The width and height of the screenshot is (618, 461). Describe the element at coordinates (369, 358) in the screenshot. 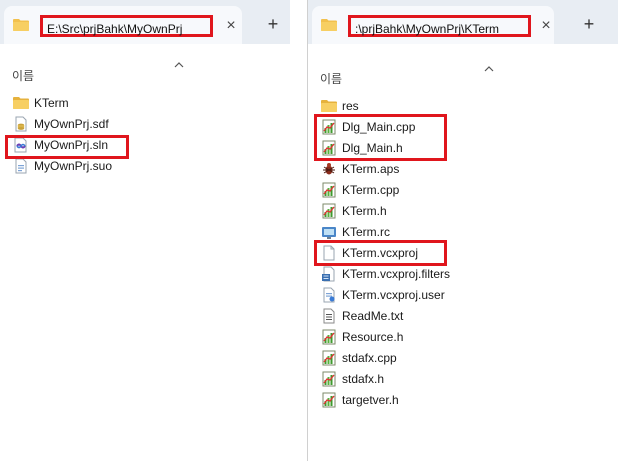

I see `file-name: stdafx.cpp` at that location.